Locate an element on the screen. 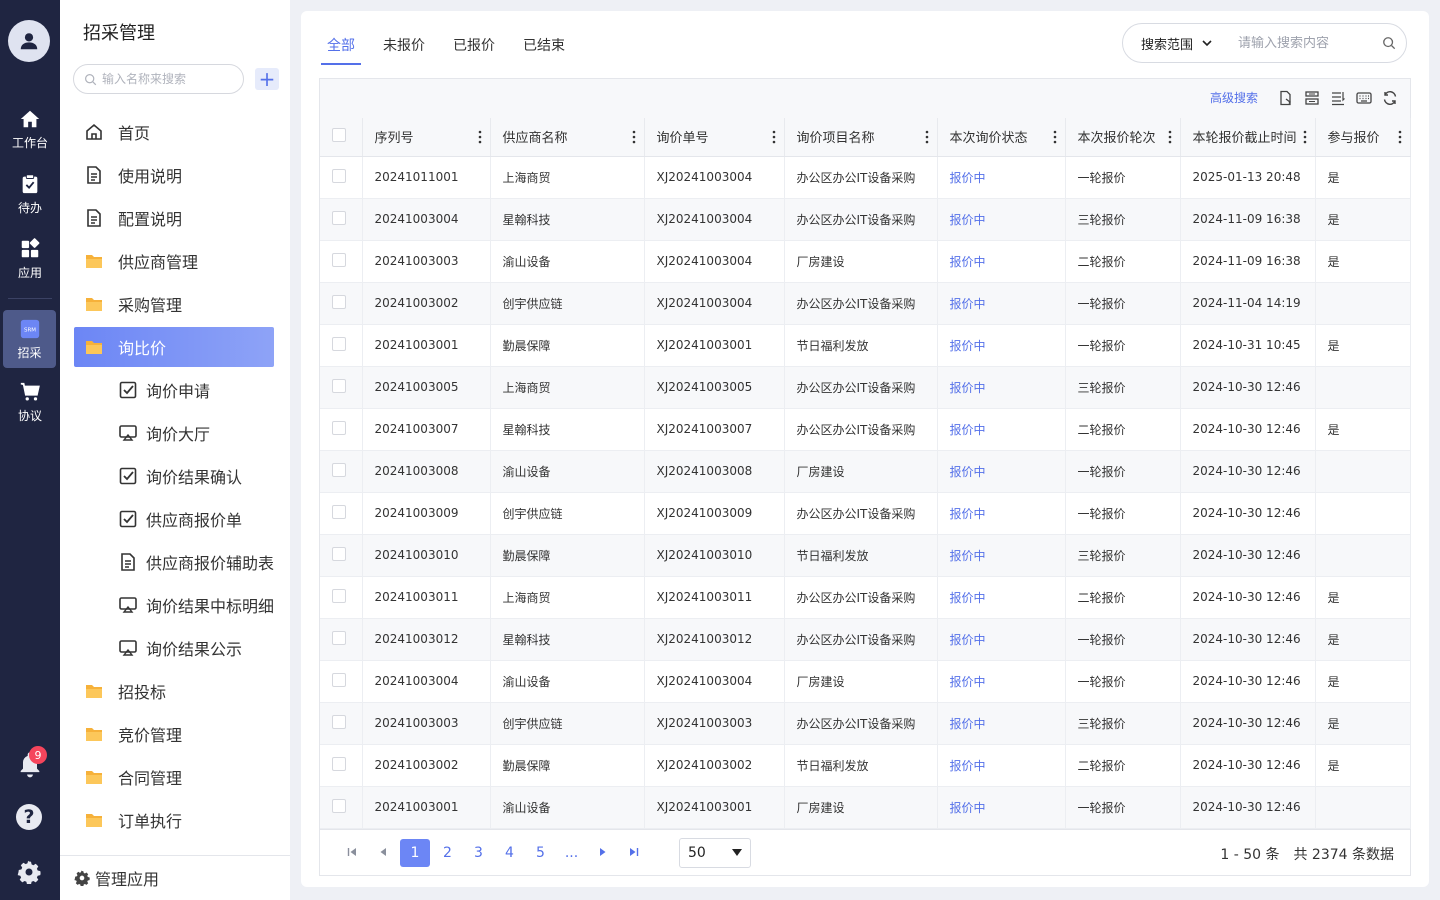 The width and height of the screenshot is (1440, 900). nav-sub-award-detail: 询价结果中标明细 is located at coordinates (196, 605).